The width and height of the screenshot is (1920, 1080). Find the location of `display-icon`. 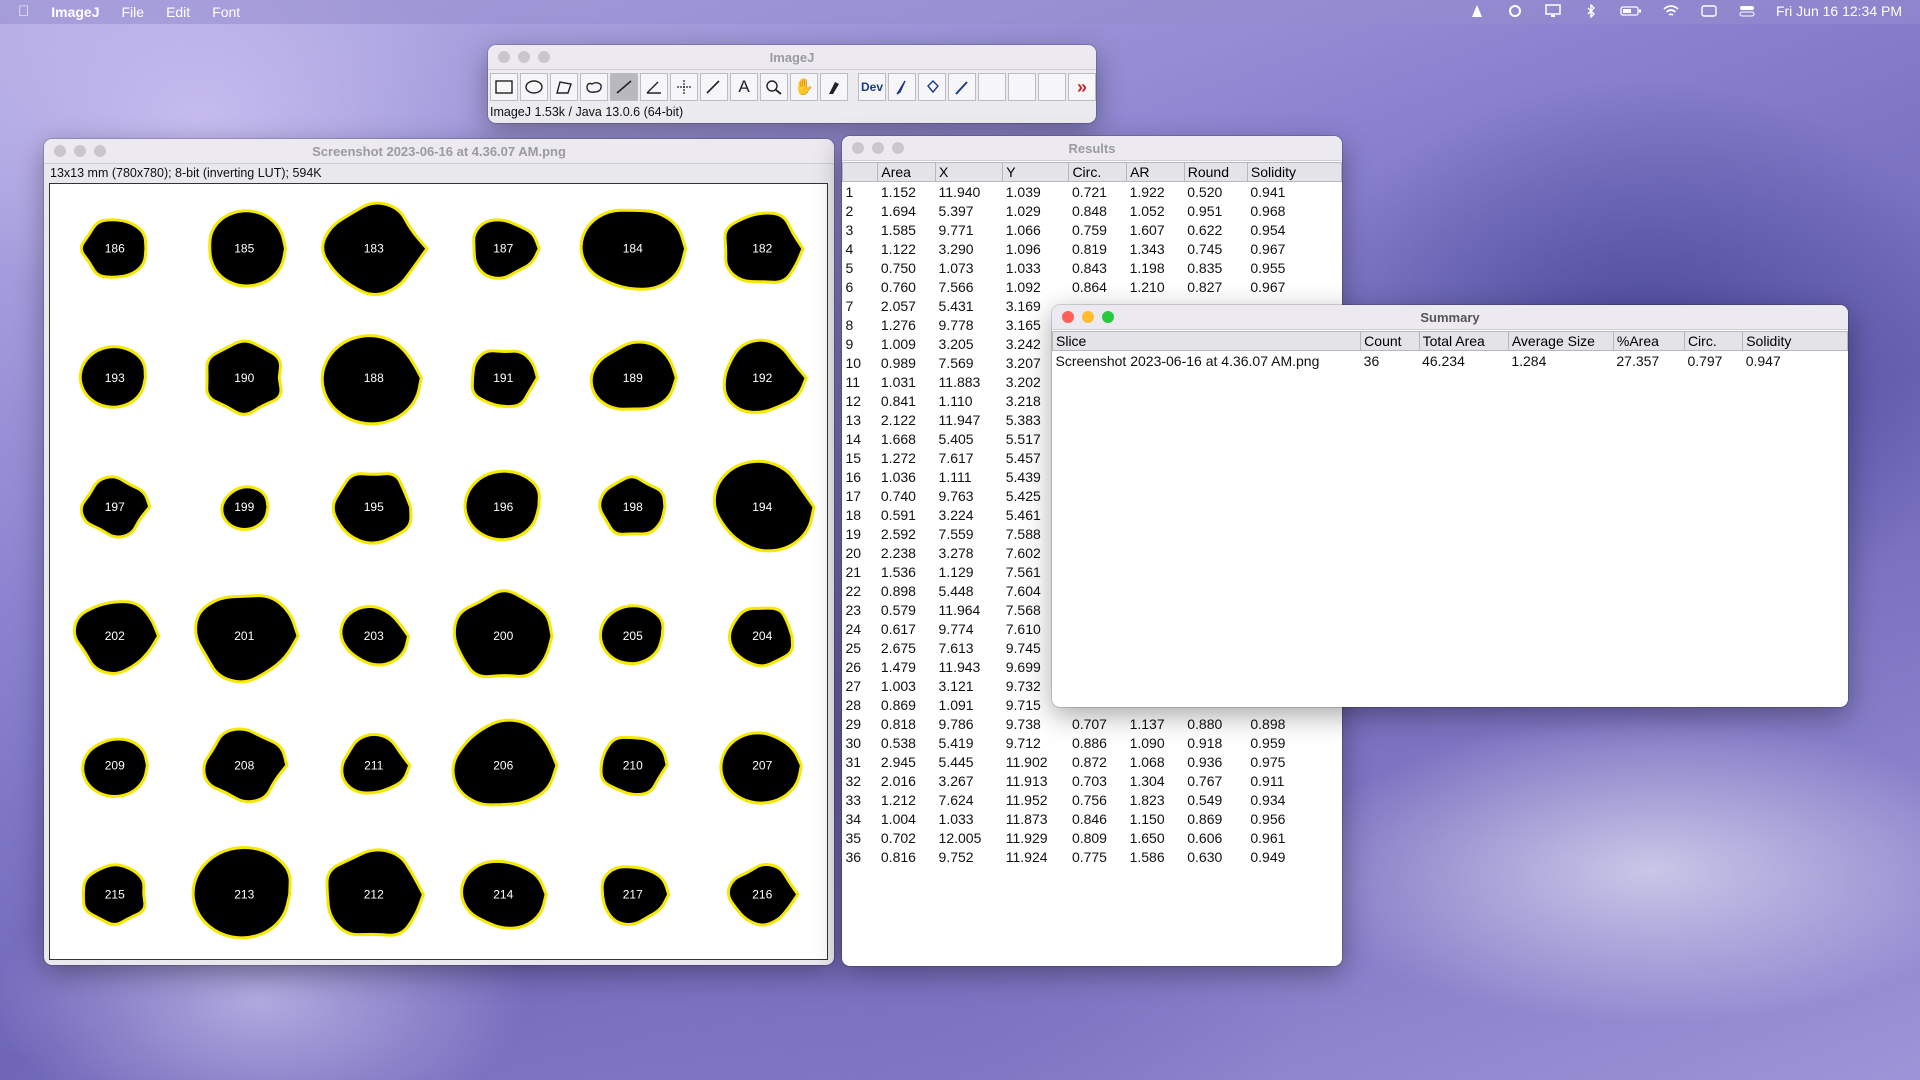

display-icon is located at coordinates (1553, 11).